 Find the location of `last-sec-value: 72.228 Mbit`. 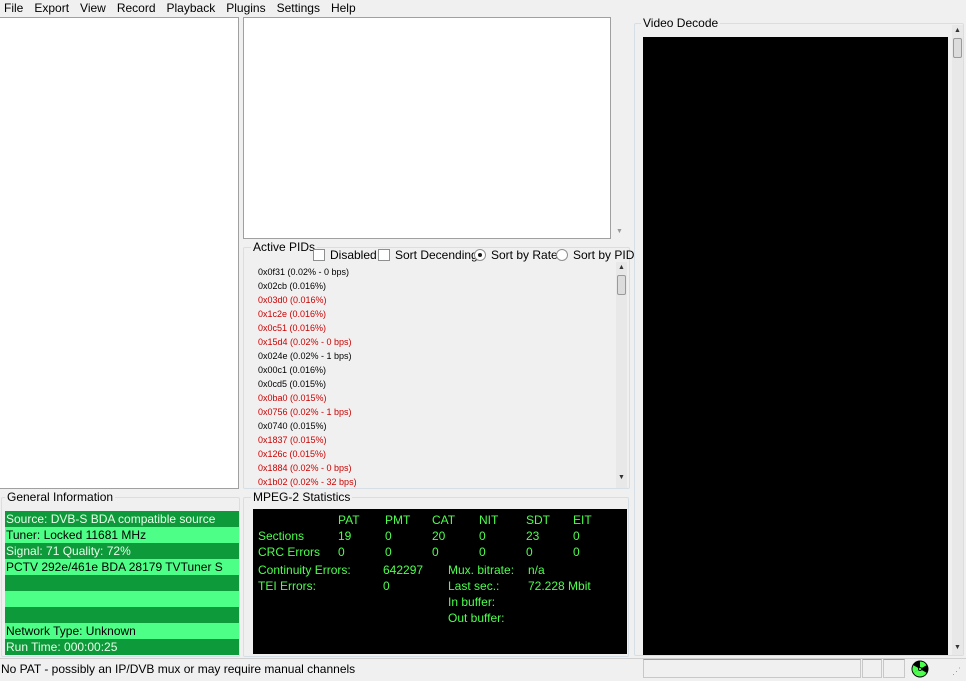

last-sec-value: 72.228 Mbit is located at coordinates (559, 586).